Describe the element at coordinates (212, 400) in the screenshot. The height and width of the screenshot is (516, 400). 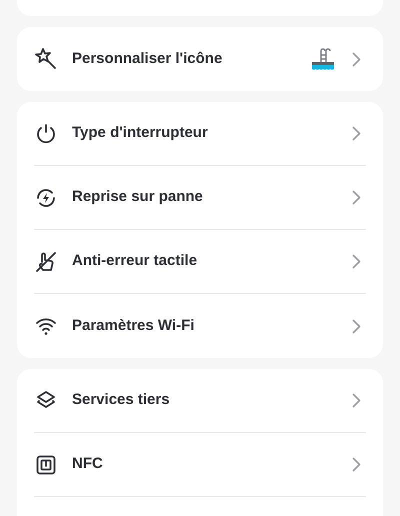
I see `menu-item-label: Services tiers` at that location.